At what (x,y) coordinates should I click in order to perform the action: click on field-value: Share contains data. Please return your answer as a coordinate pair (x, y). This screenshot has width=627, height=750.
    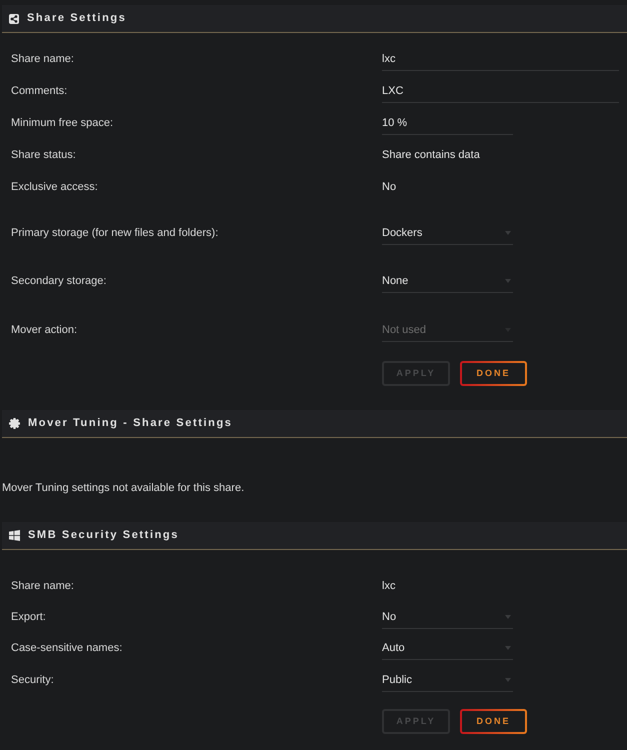
    Looking at the image, I should click on (431, 155).